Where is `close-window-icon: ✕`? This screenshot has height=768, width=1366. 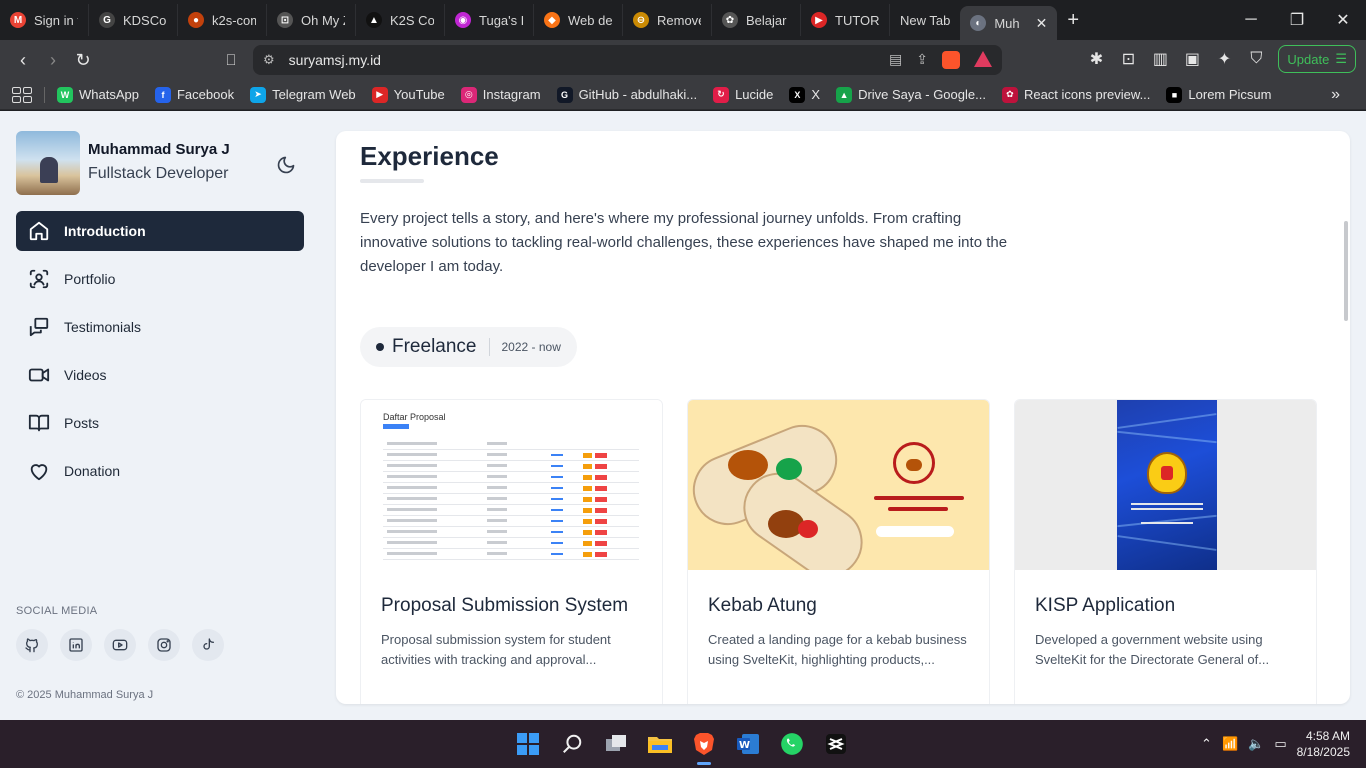
close-window-icon: ✕ is located at coordinates (1343, 20).